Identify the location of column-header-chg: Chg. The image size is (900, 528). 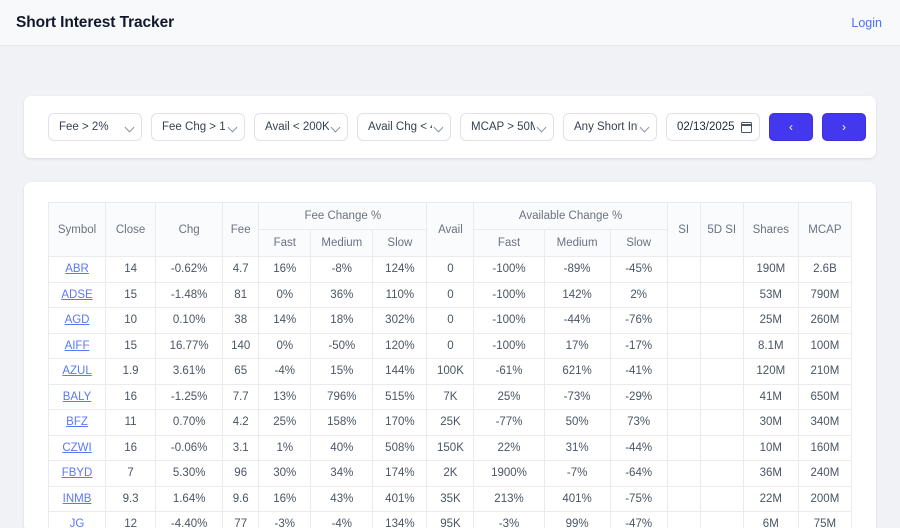
(189, 229).